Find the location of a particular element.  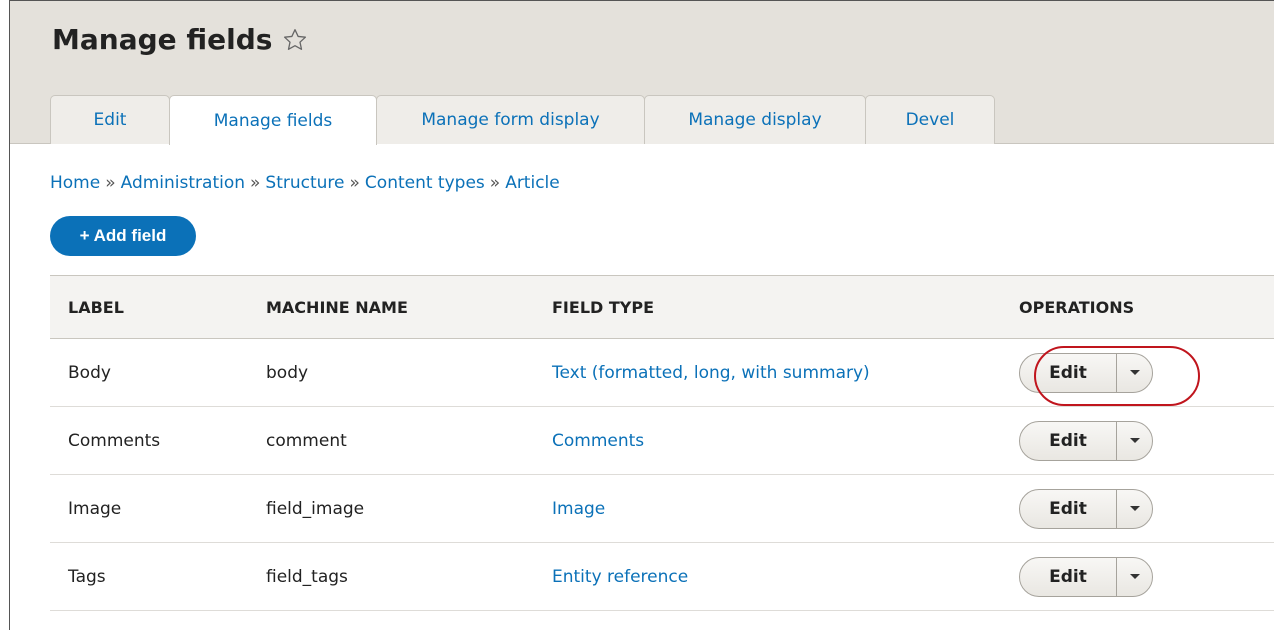

field-label: Body is located at coordinates (152, 372).